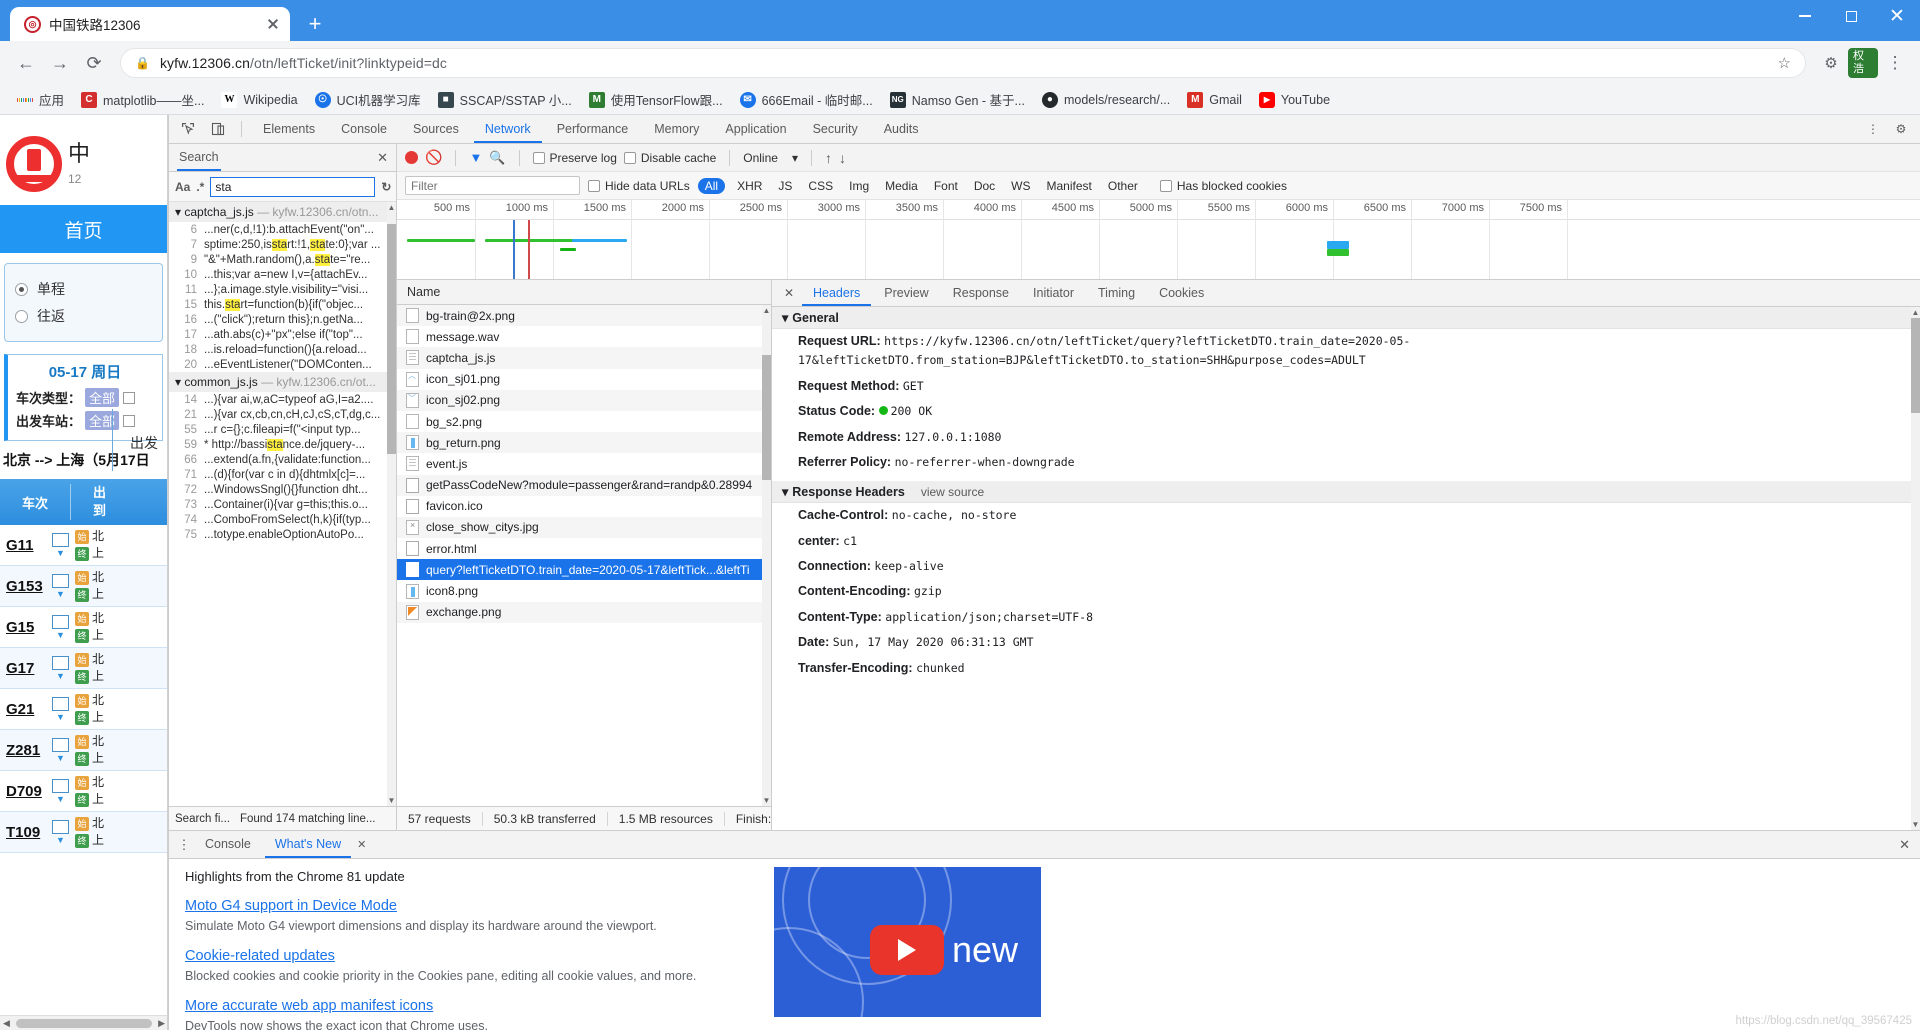 This screenshot has height=1030, width=1920. I want to click on details-scrollbar: ▲ ▼, so click(1915, 568).